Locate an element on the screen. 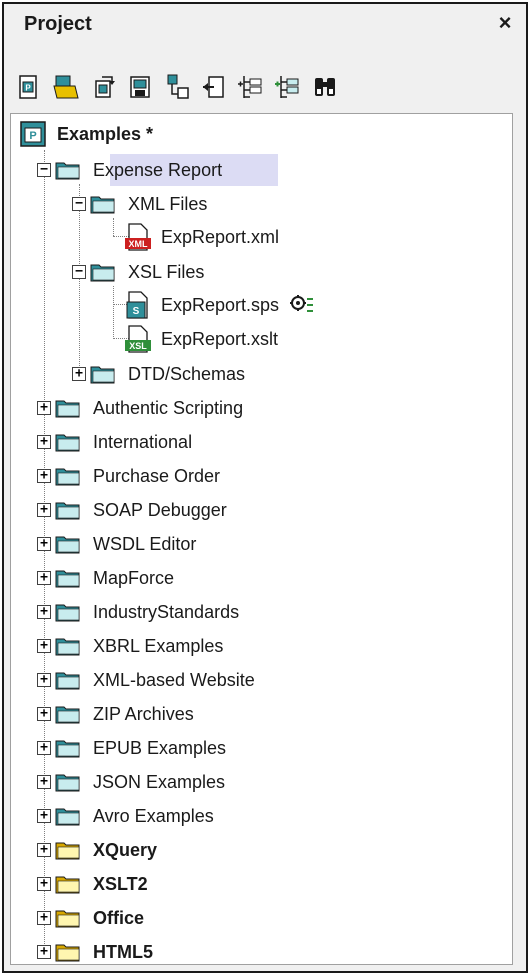 The image size is (532, 977). tree-label: Office is located at coordinates (119, 917).